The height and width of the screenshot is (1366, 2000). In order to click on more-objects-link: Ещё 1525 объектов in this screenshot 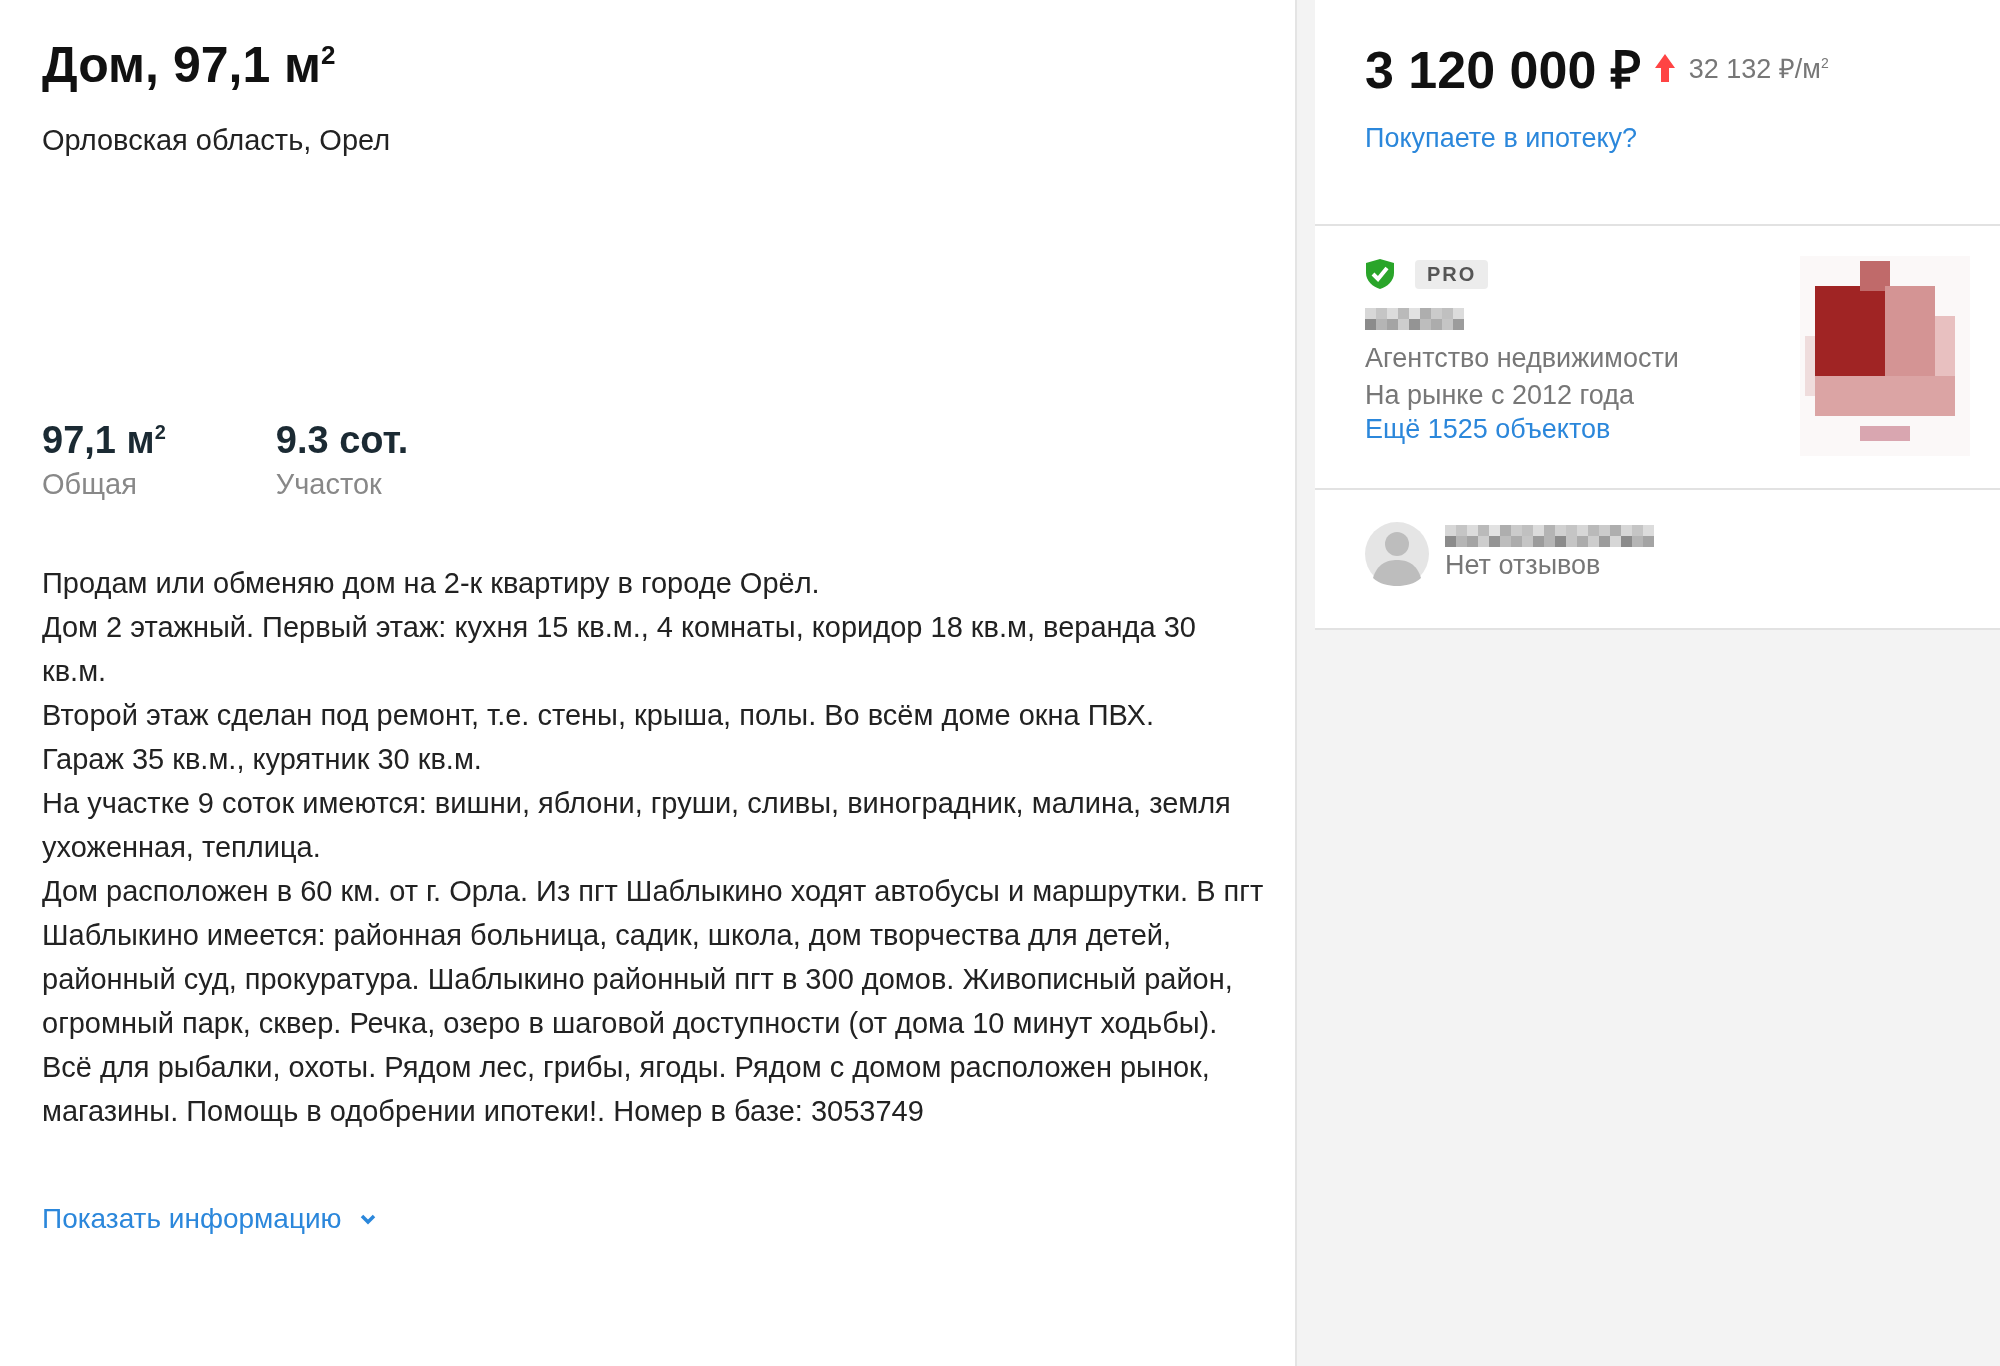, I will do `click(1522, 429)`.